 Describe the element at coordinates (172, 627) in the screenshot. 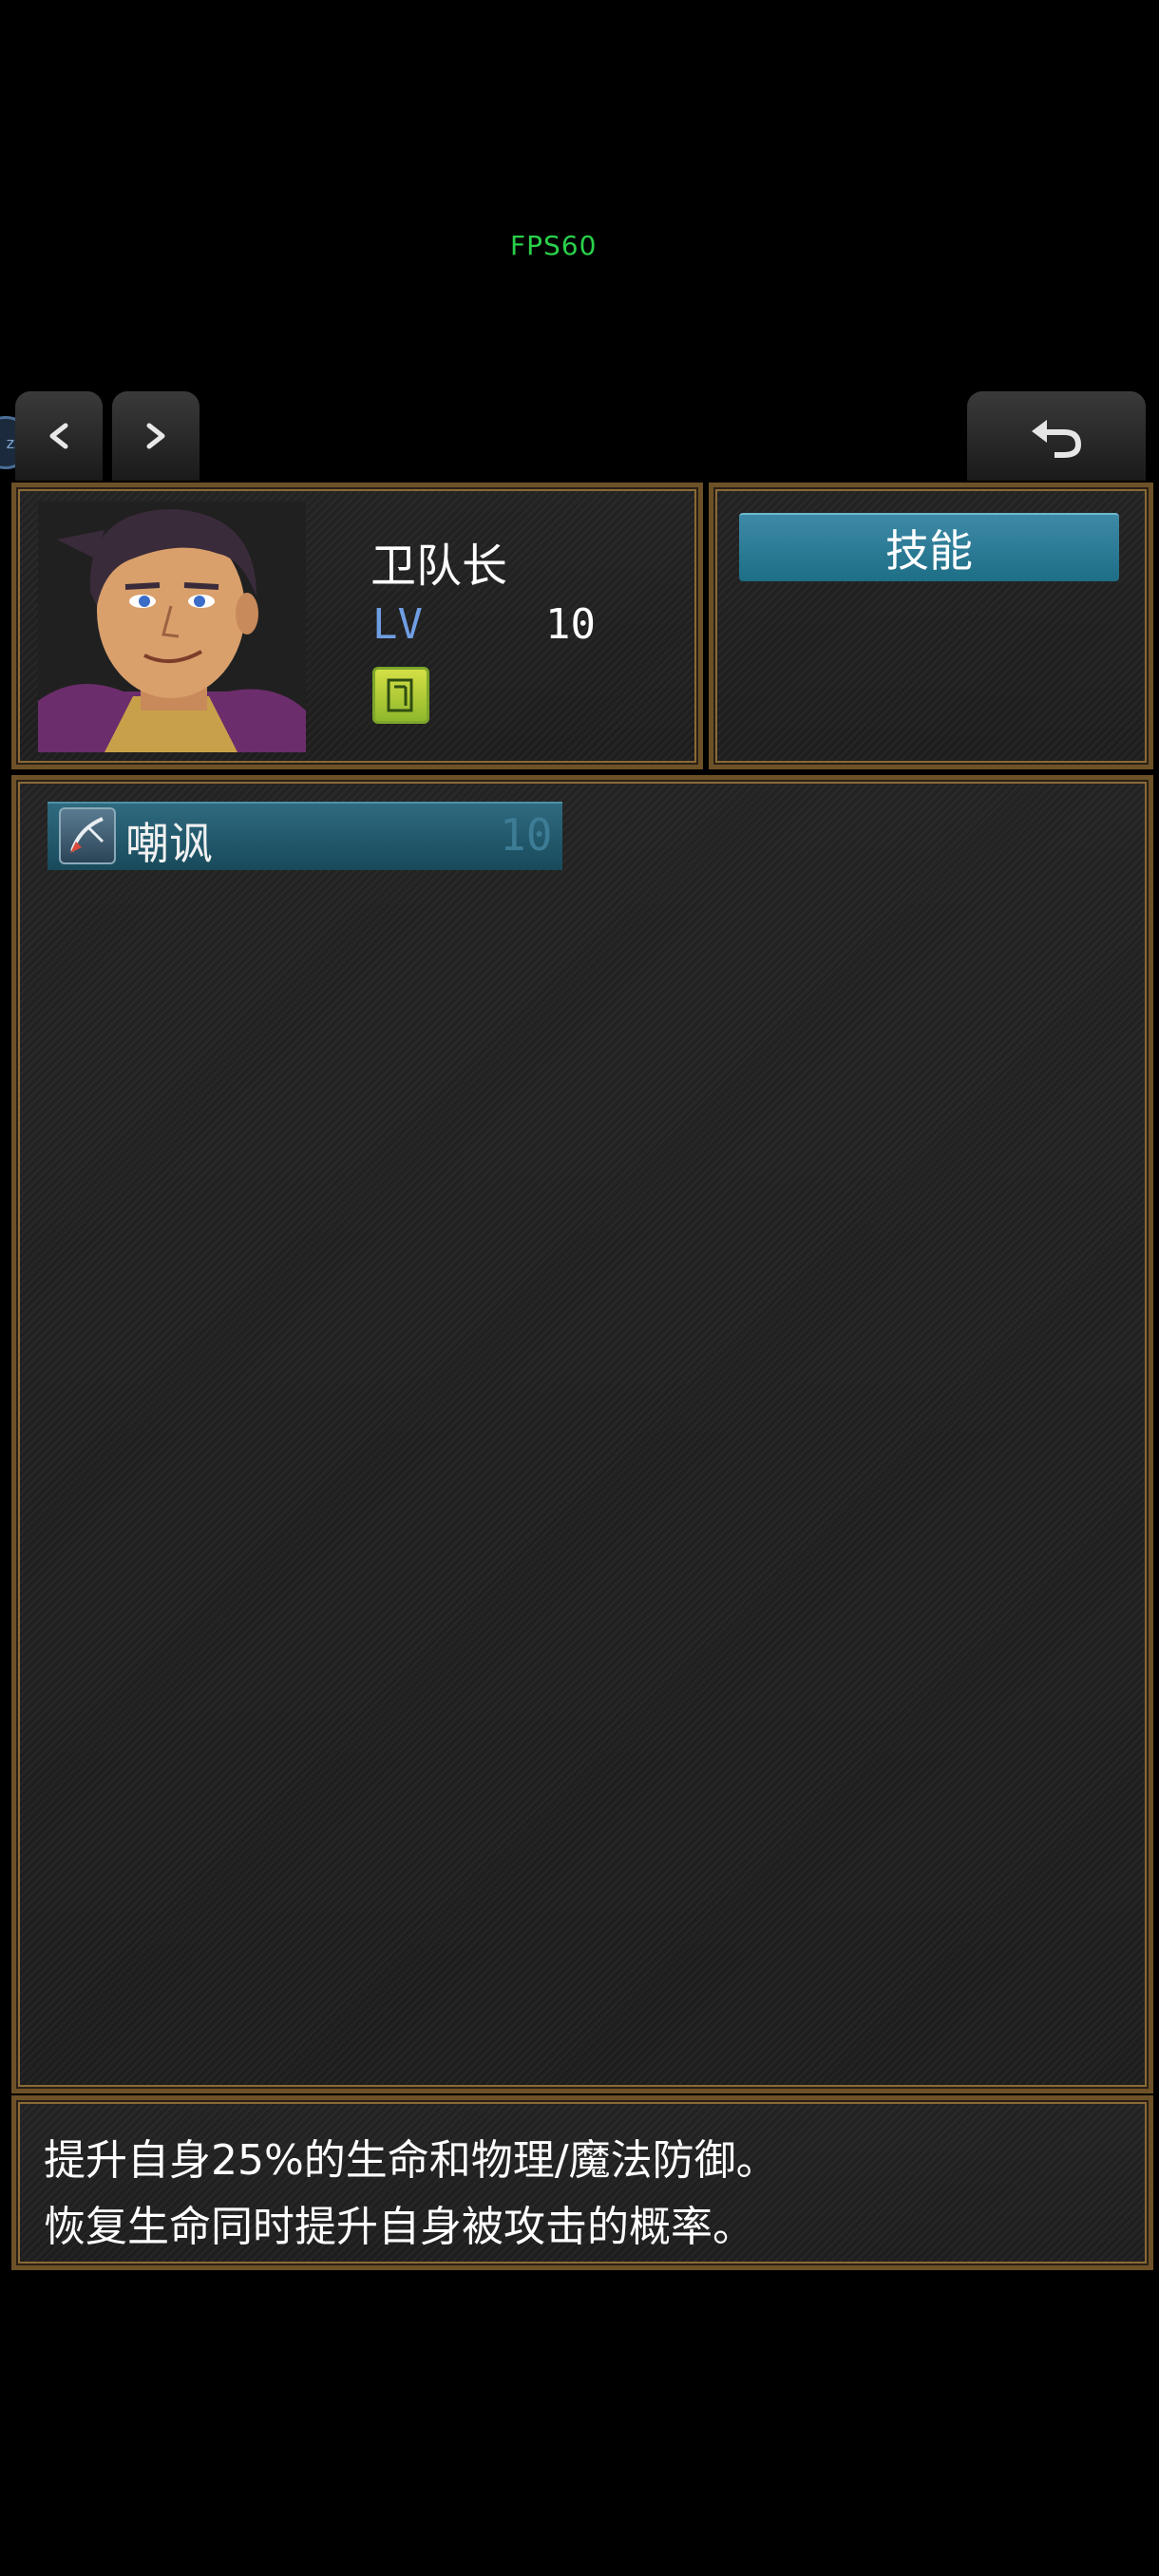

I see `character-portrait` at that location.